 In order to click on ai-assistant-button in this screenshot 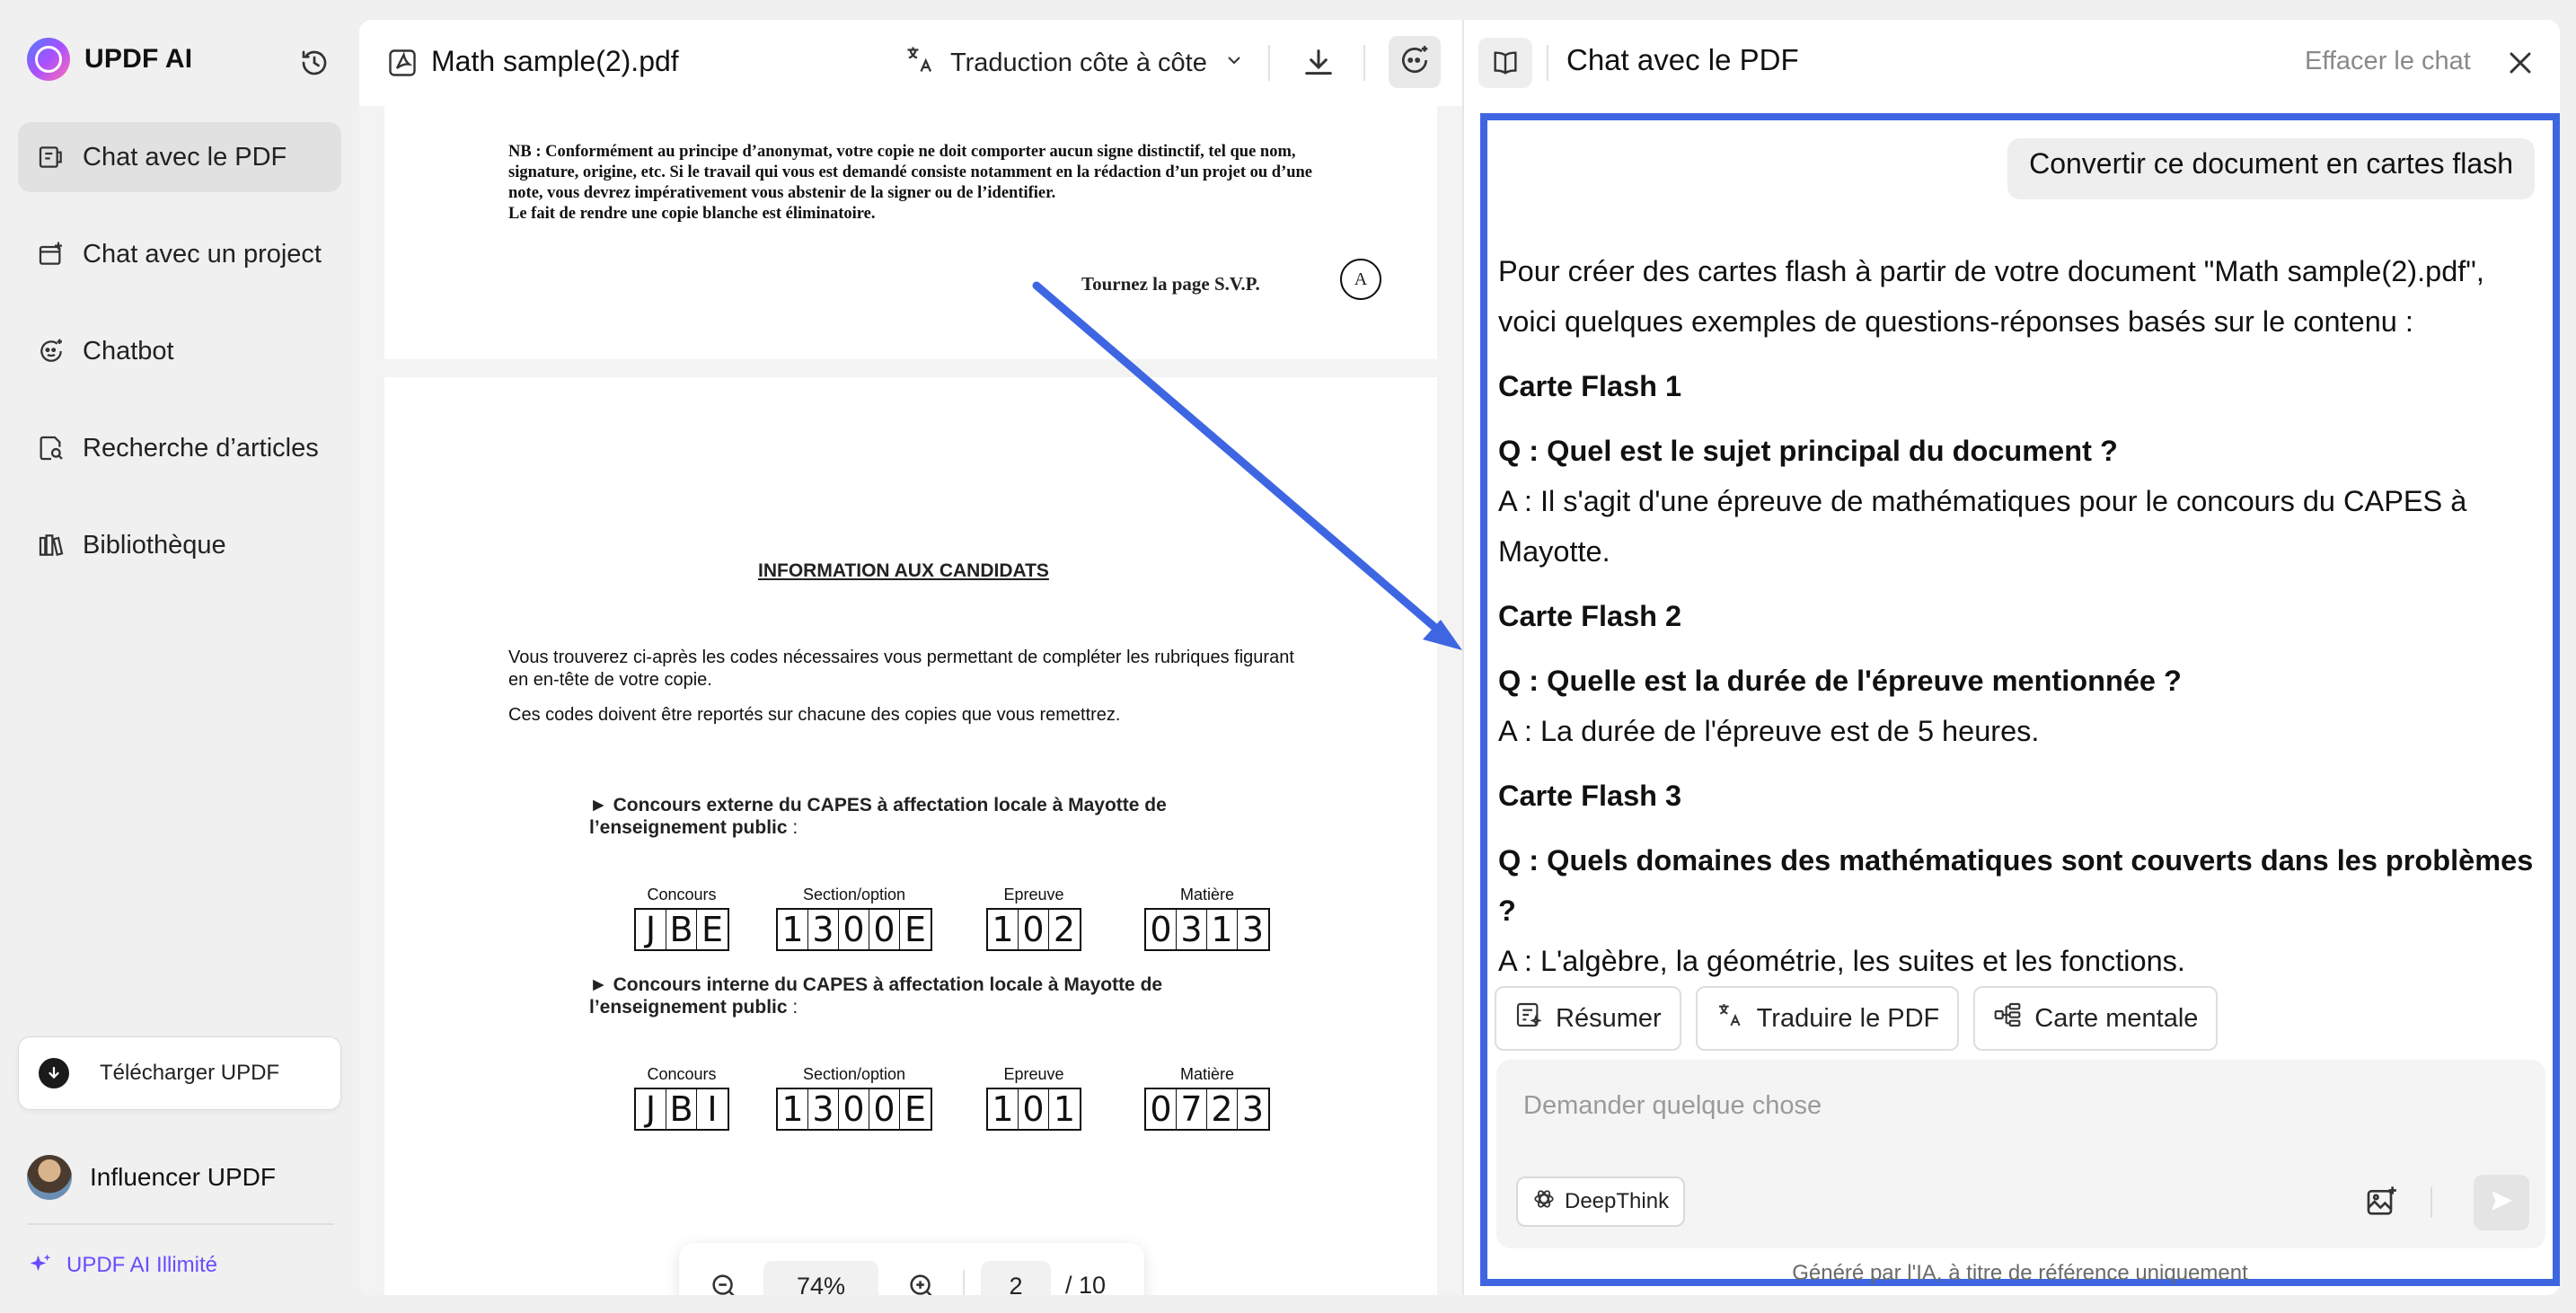, I will do `click(1415, 62)`.